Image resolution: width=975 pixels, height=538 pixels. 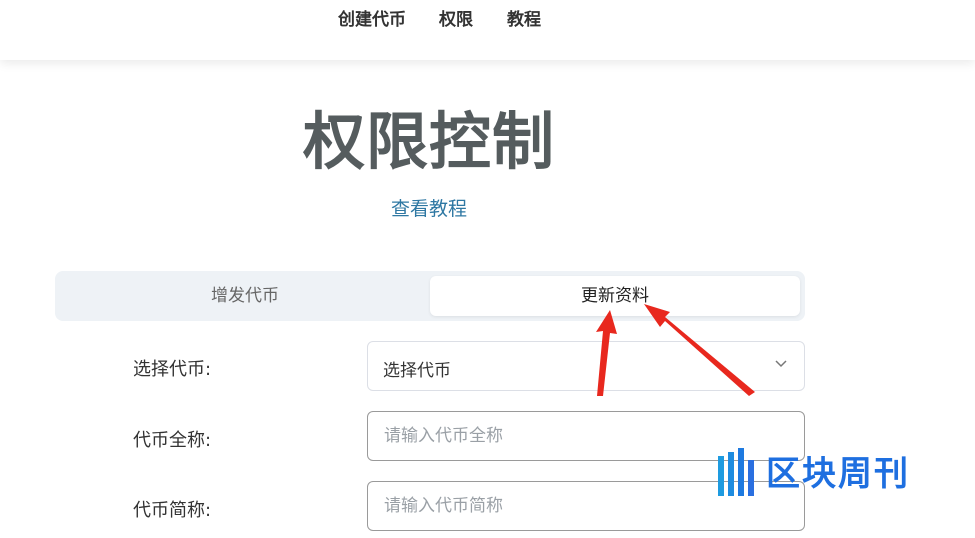 What do you see at coordinates (586, 366) in the screenshot?
I see `token-select: 选择代币` at bounding box center [586, 366].